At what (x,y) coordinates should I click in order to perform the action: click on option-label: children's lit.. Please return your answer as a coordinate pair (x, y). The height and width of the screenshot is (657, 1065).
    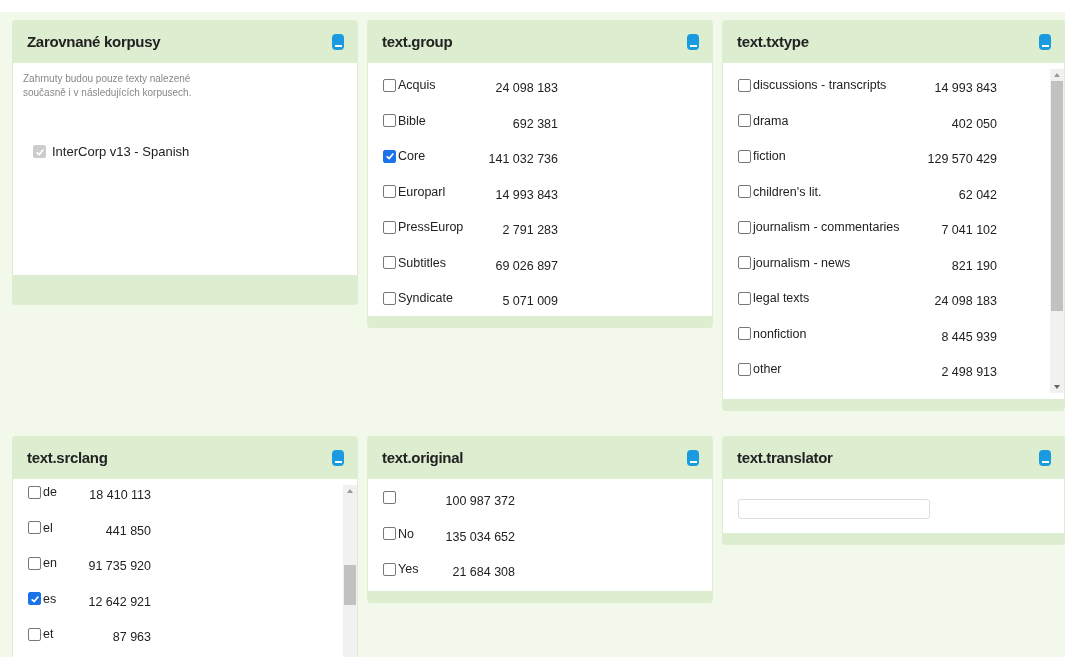
    Looking at the image, I should click on (787, 191).